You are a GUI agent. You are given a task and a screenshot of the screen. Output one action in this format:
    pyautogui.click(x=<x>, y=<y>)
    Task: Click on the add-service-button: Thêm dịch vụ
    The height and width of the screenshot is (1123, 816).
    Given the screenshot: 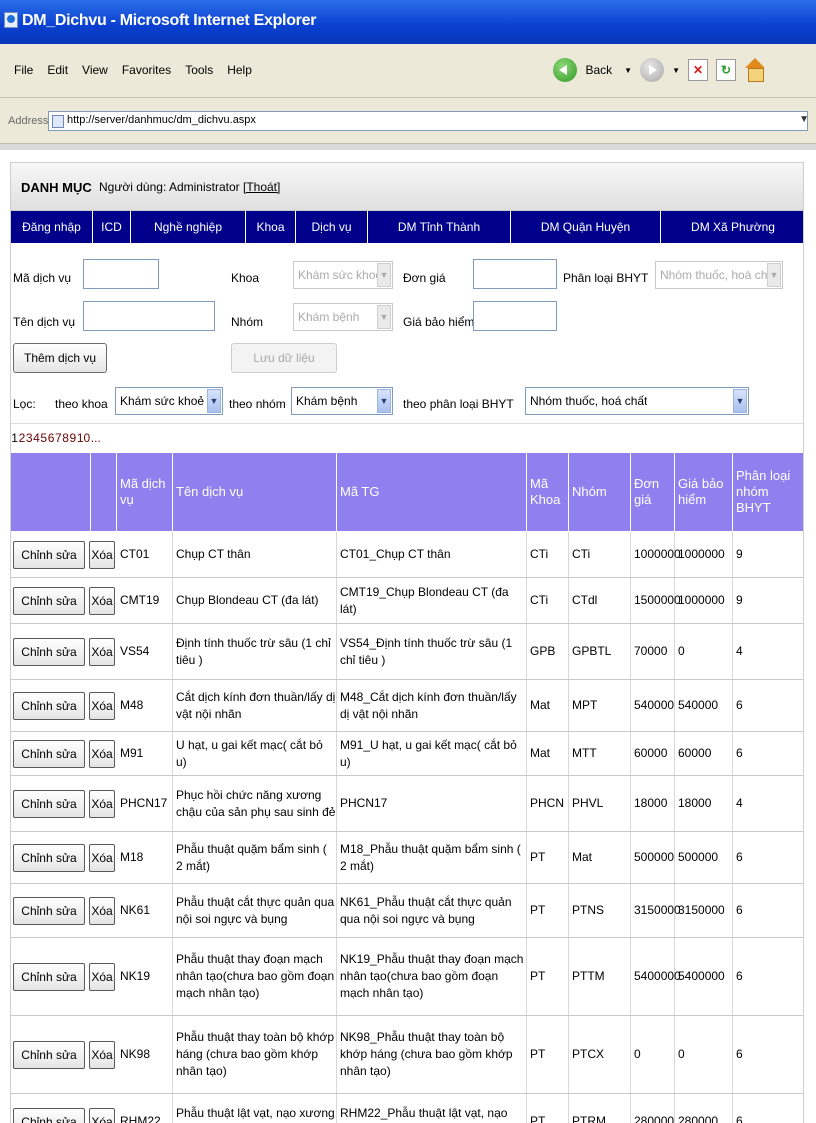 What is the action you would take?
    pyautogui.click(x=60, y=358)
    